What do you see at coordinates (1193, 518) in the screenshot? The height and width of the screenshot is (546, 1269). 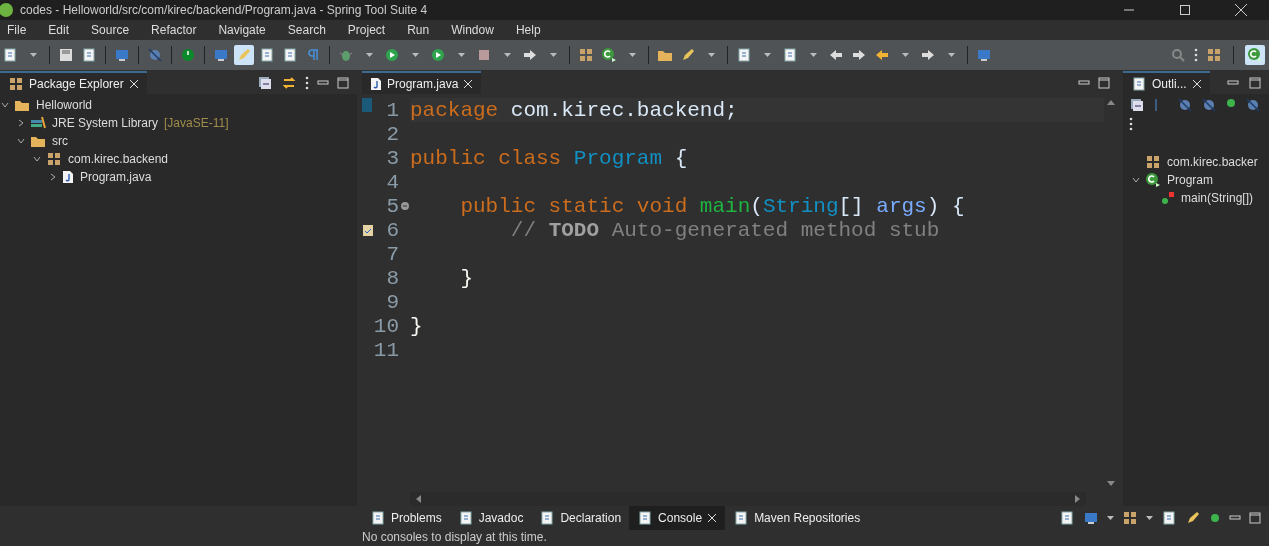 I see `style-icon` at bounding box center [1193, 518].